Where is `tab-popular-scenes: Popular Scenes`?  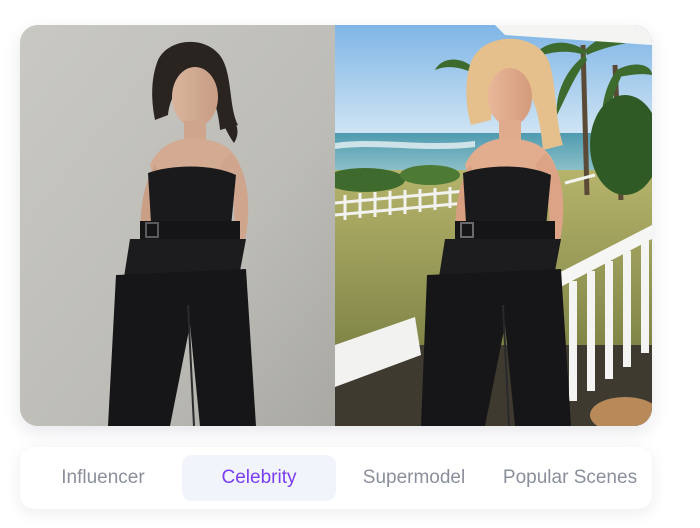
tab-popular-scenes: Popular Scenes is located at coordinates (570, 478).